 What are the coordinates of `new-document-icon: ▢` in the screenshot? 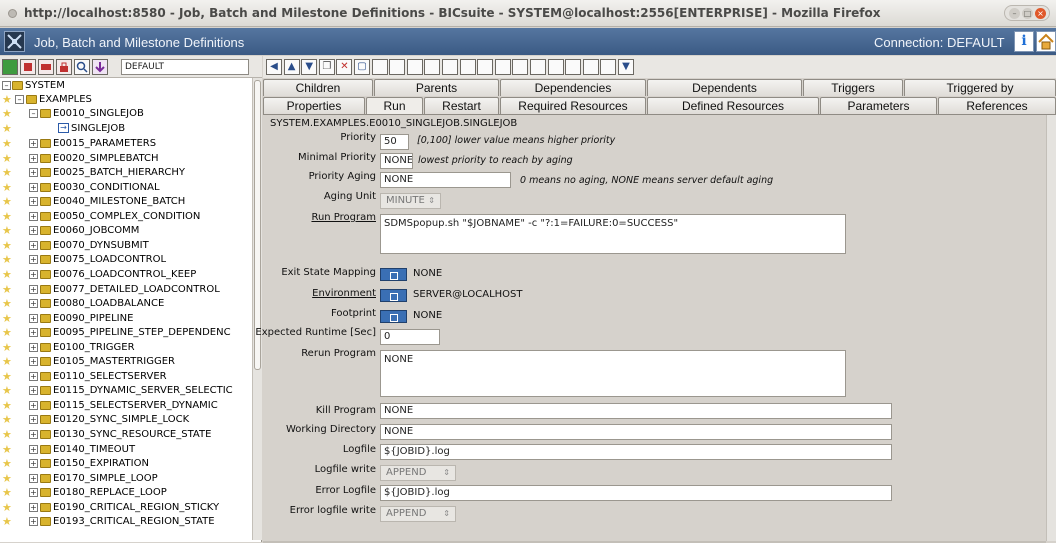 It's located at (362, 67).